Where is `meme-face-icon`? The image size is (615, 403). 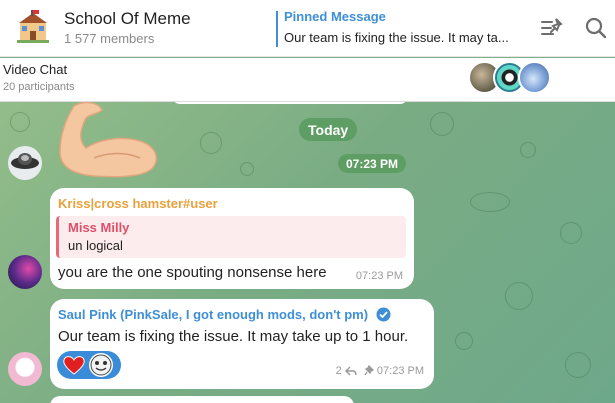
meme-face-icon is located at coordinates (101, 365).